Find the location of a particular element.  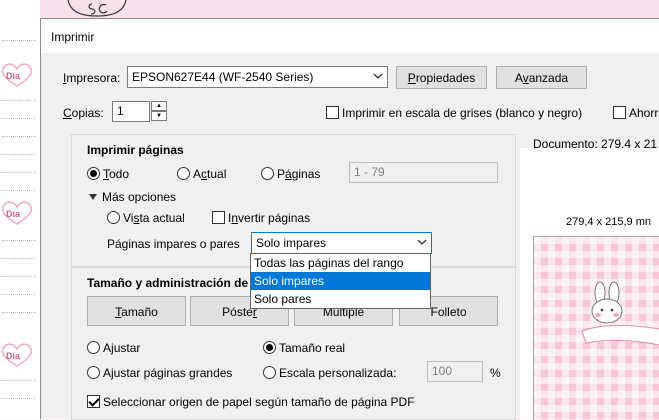

printer-label: Impresora: is located at coordinates (92, 78).